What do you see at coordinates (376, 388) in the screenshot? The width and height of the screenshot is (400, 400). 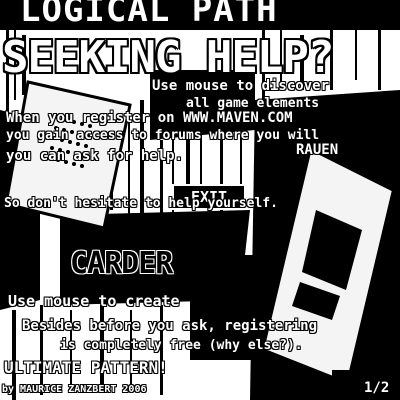 I see `page-indicator: 1/2` at bounding box center [376, 388].